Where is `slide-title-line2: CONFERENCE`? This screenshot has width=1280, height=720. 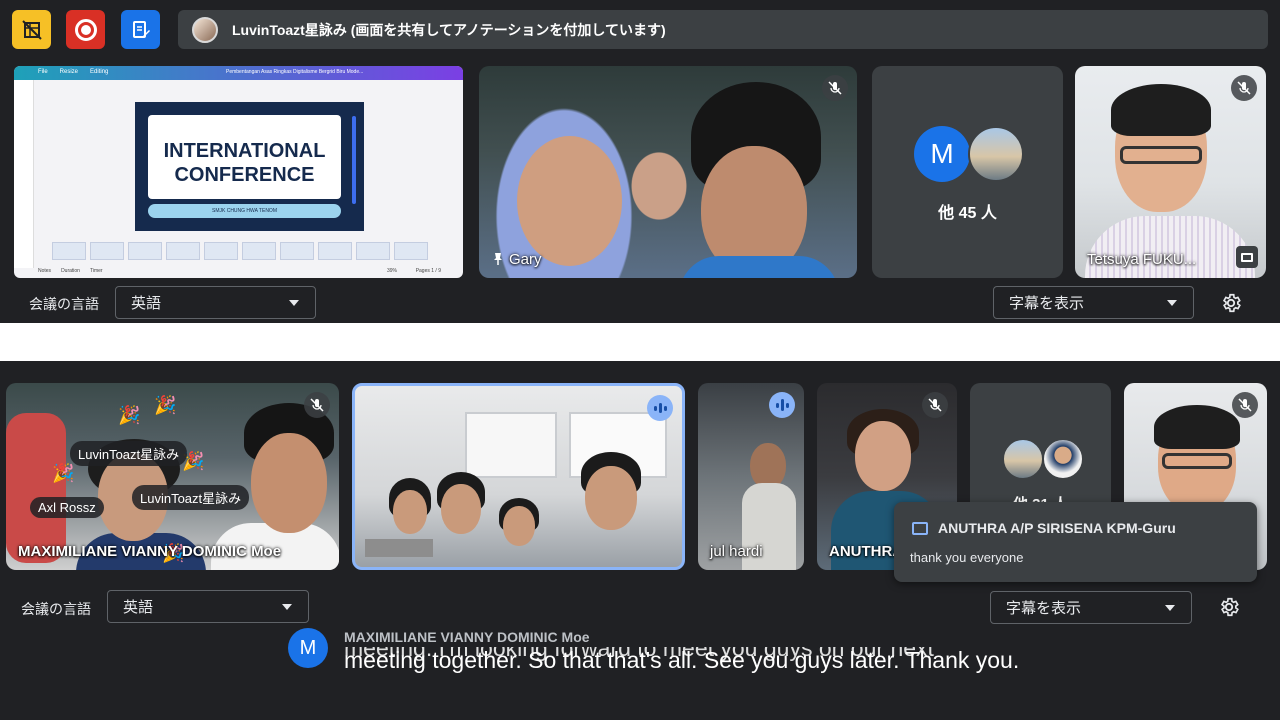
slide-title-line2: CONFERENCE is located at coordinates (244, 175).